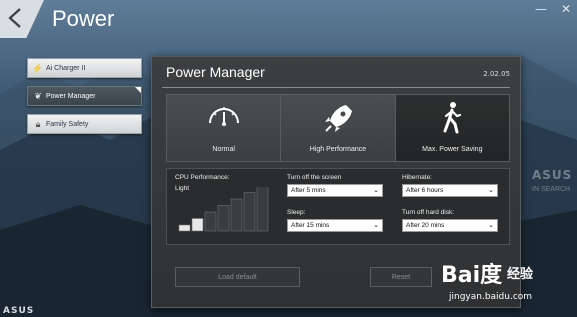 The width and height of the screenshot is (577, 317). What do you see at coordinates (336, 87) in the screenshot?
I see `divider` at bounding box center [336, 87].